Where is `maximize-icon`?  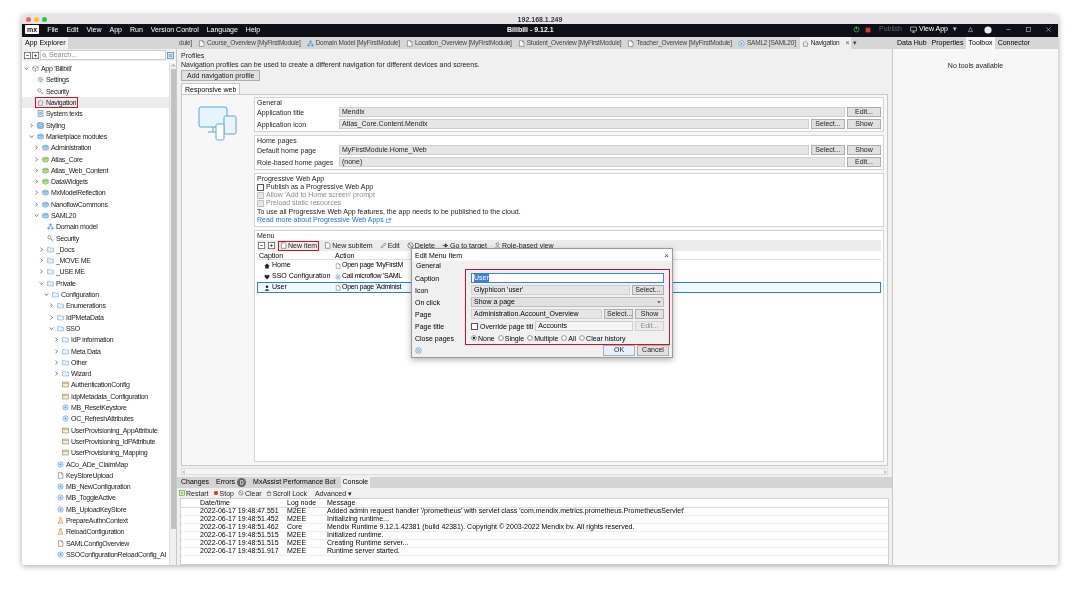
maximize-icon is located at coordinates (1028, 29).